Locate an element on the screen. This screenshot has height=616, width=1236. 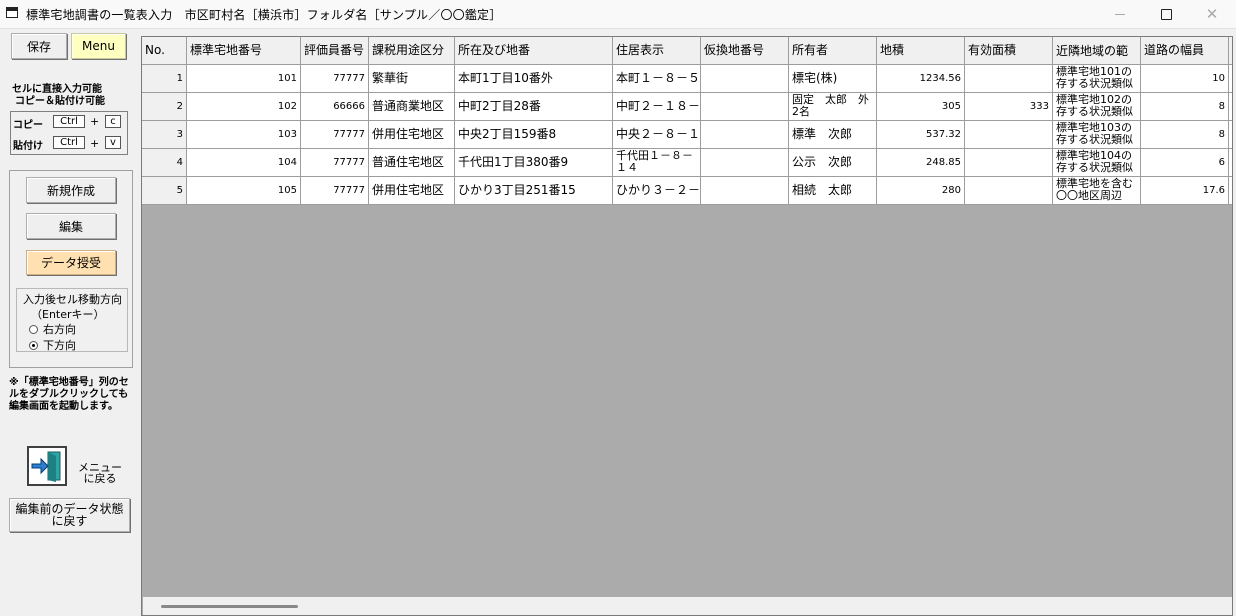
restore-button: 編集前のデータ状態 に戻す is located at coordinates (69, 515).